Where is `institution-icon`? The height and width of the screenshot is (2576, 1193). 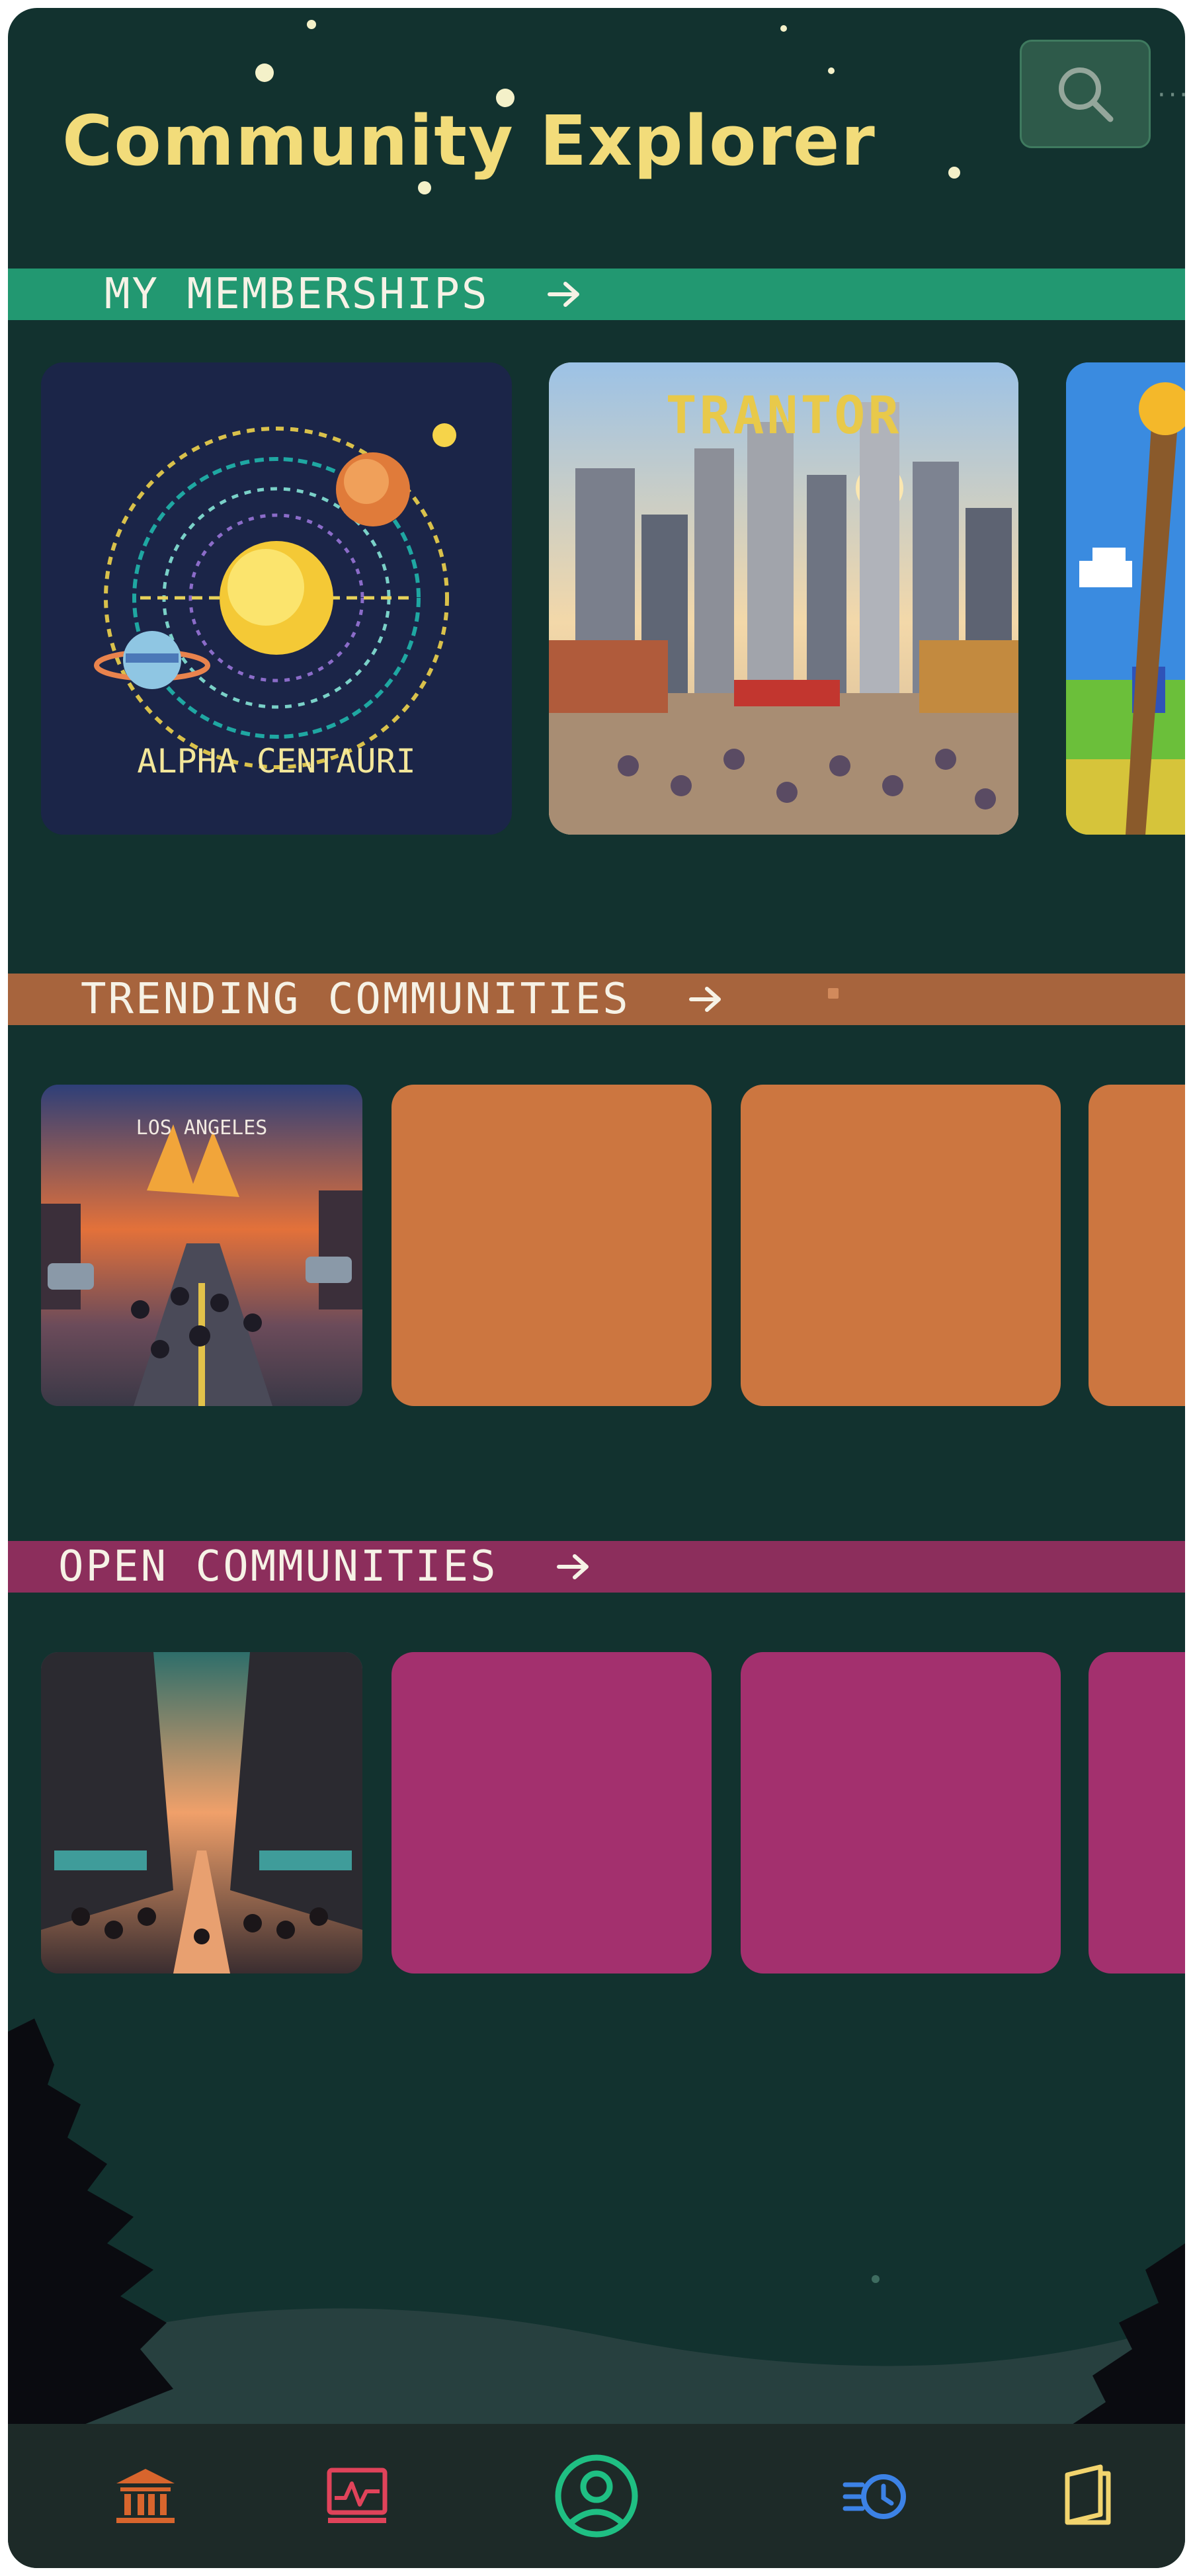 institution-icon is located at coordinates (145, 2496).